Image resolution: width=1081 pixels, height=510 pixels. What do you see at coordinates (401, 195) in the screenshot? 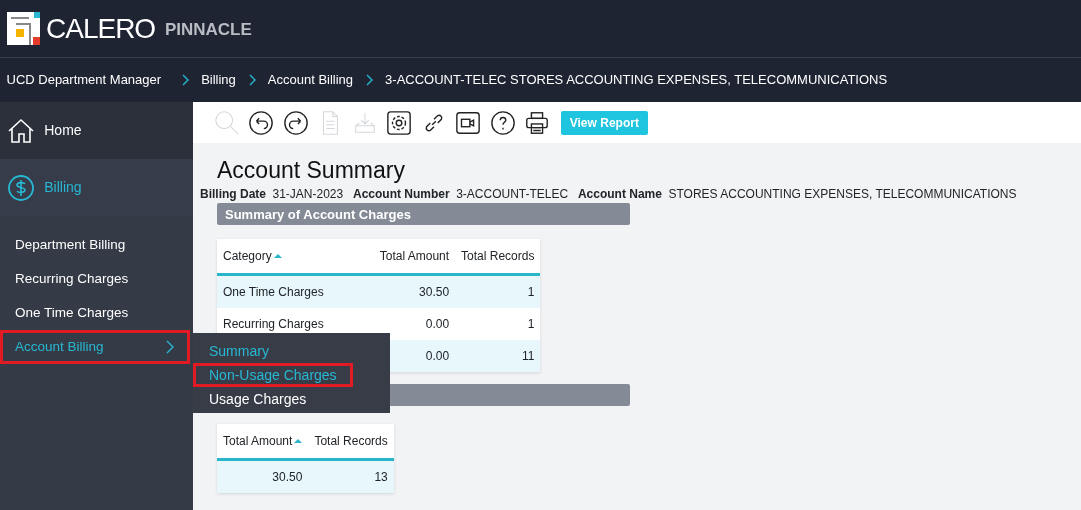
I see `field-label: Account Number` at bounding box center [401, 195].